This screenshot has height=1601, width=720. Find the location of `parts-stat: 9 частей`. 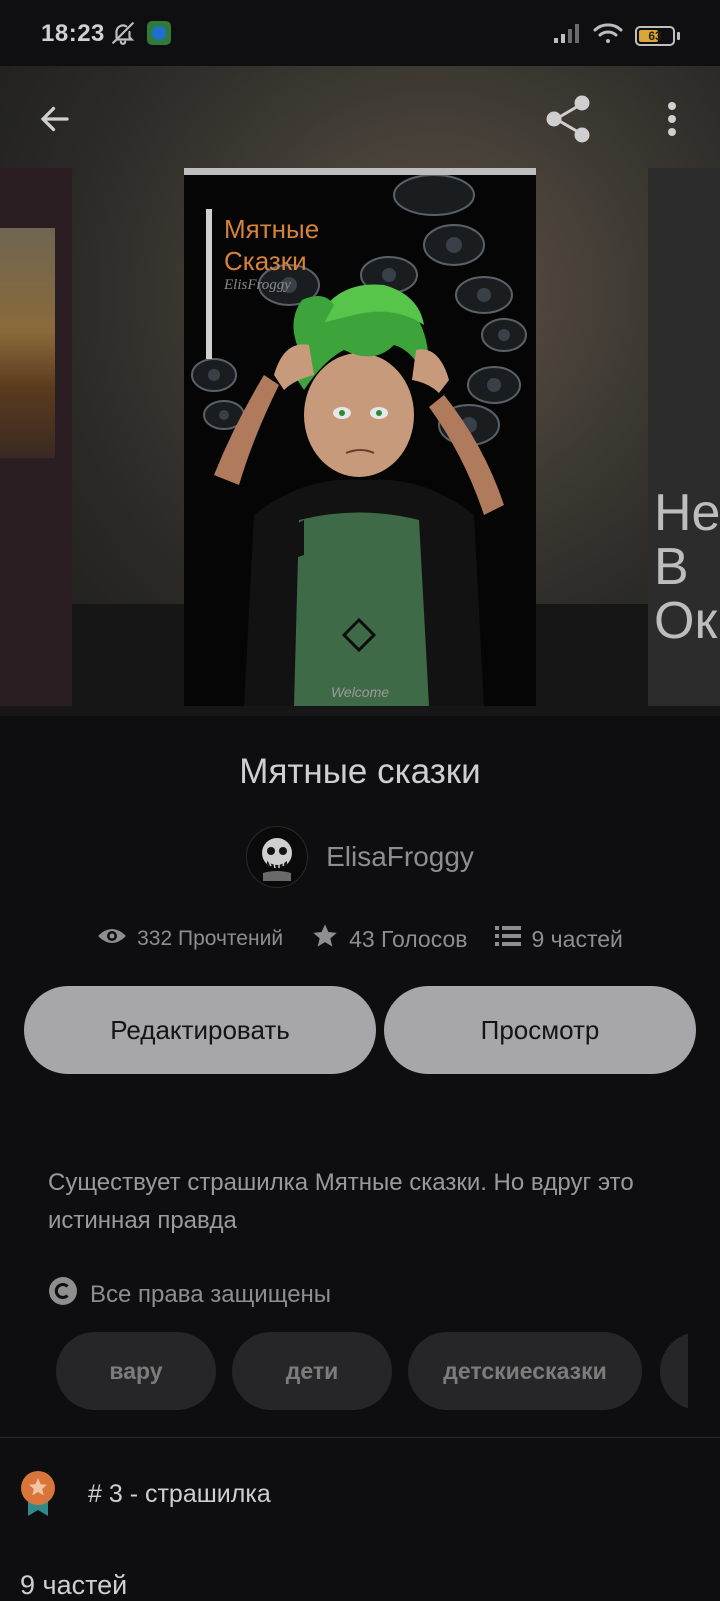

parts-stat: 9 частей is located at coordinates (559, 939).